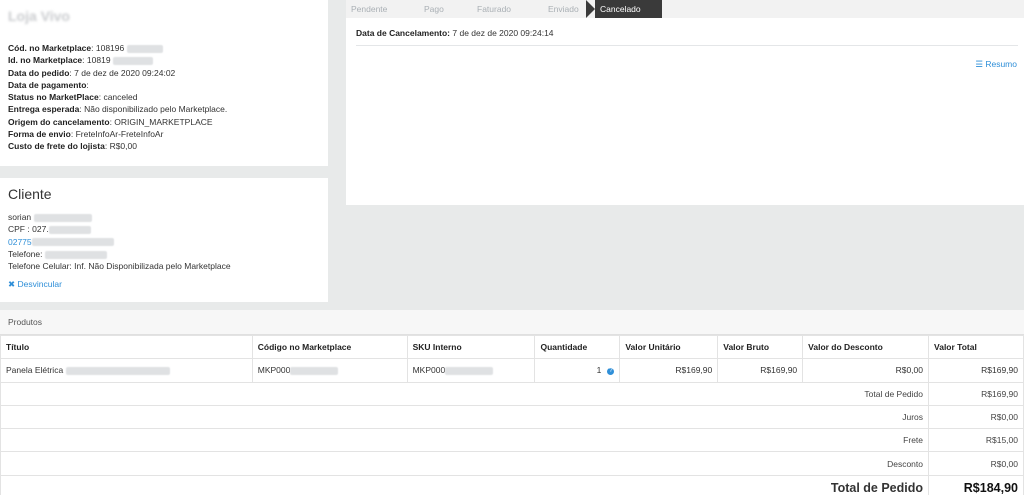 Image resolution: width=1024 pixels, height=495 pixels. What do you see at coordinates (976, 347) in the screenshot?
I see `col-total-value: Valor Total` at bounding box center [976, 347].